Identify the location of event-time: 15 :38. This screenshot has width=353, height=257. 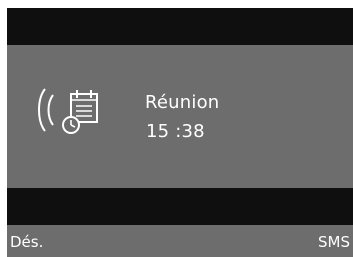
(175, 131).